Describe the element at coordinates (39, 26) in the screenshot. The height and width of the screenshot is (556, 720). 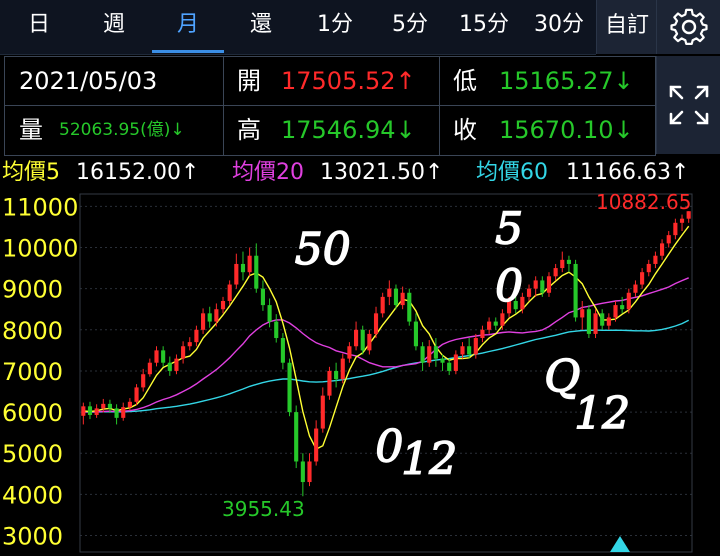
I see `tab-day: 日` at that location.